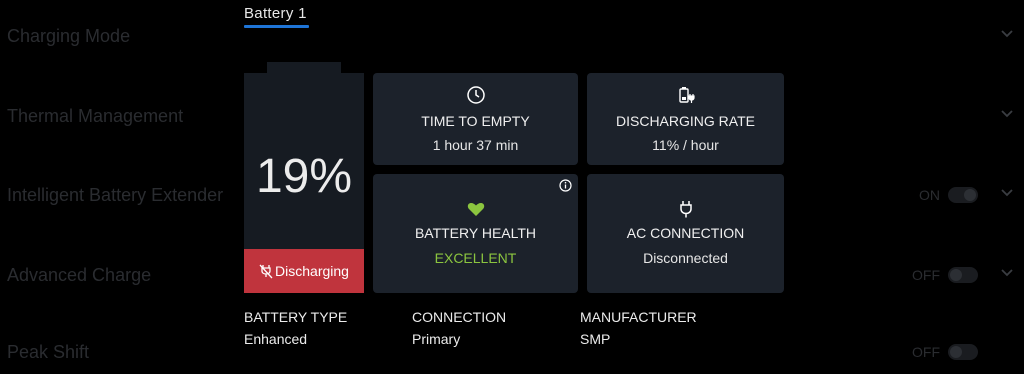 This screenshot has height=374, width=1024. I want to click on toggle-state-label: OFF, so click(926, 275).